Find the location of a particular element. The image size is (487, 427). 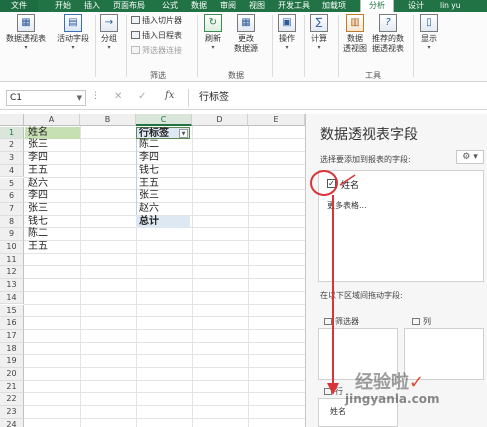

pivot-item: 王五 is located at coordinates (163, 184).